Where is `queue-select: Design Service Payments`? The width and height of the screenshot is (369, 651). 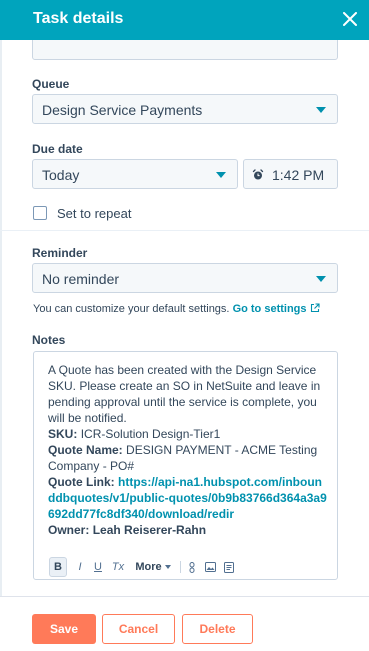
queue-select: Design Service Payments is located at coordinates (185, 109).